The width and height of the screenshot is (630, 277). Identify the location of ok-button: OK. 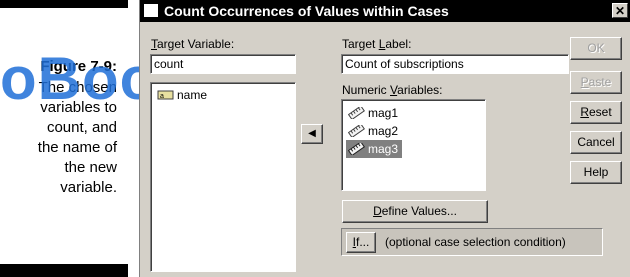
(596, 48).